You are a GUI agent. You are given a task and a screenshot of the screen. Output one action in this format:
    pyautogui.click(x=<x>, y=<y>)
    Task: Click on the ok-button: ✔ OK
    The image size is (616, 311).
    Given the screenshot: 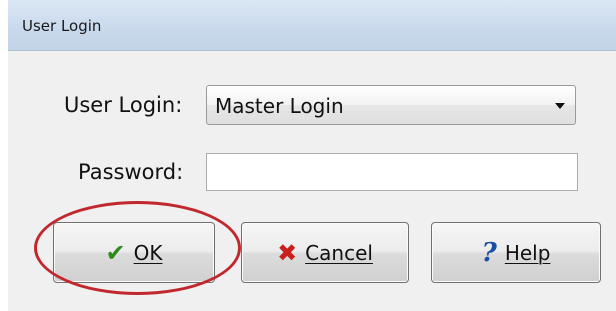 What is the action you would take?
    pyautogui.click(x=134, y=252)
    